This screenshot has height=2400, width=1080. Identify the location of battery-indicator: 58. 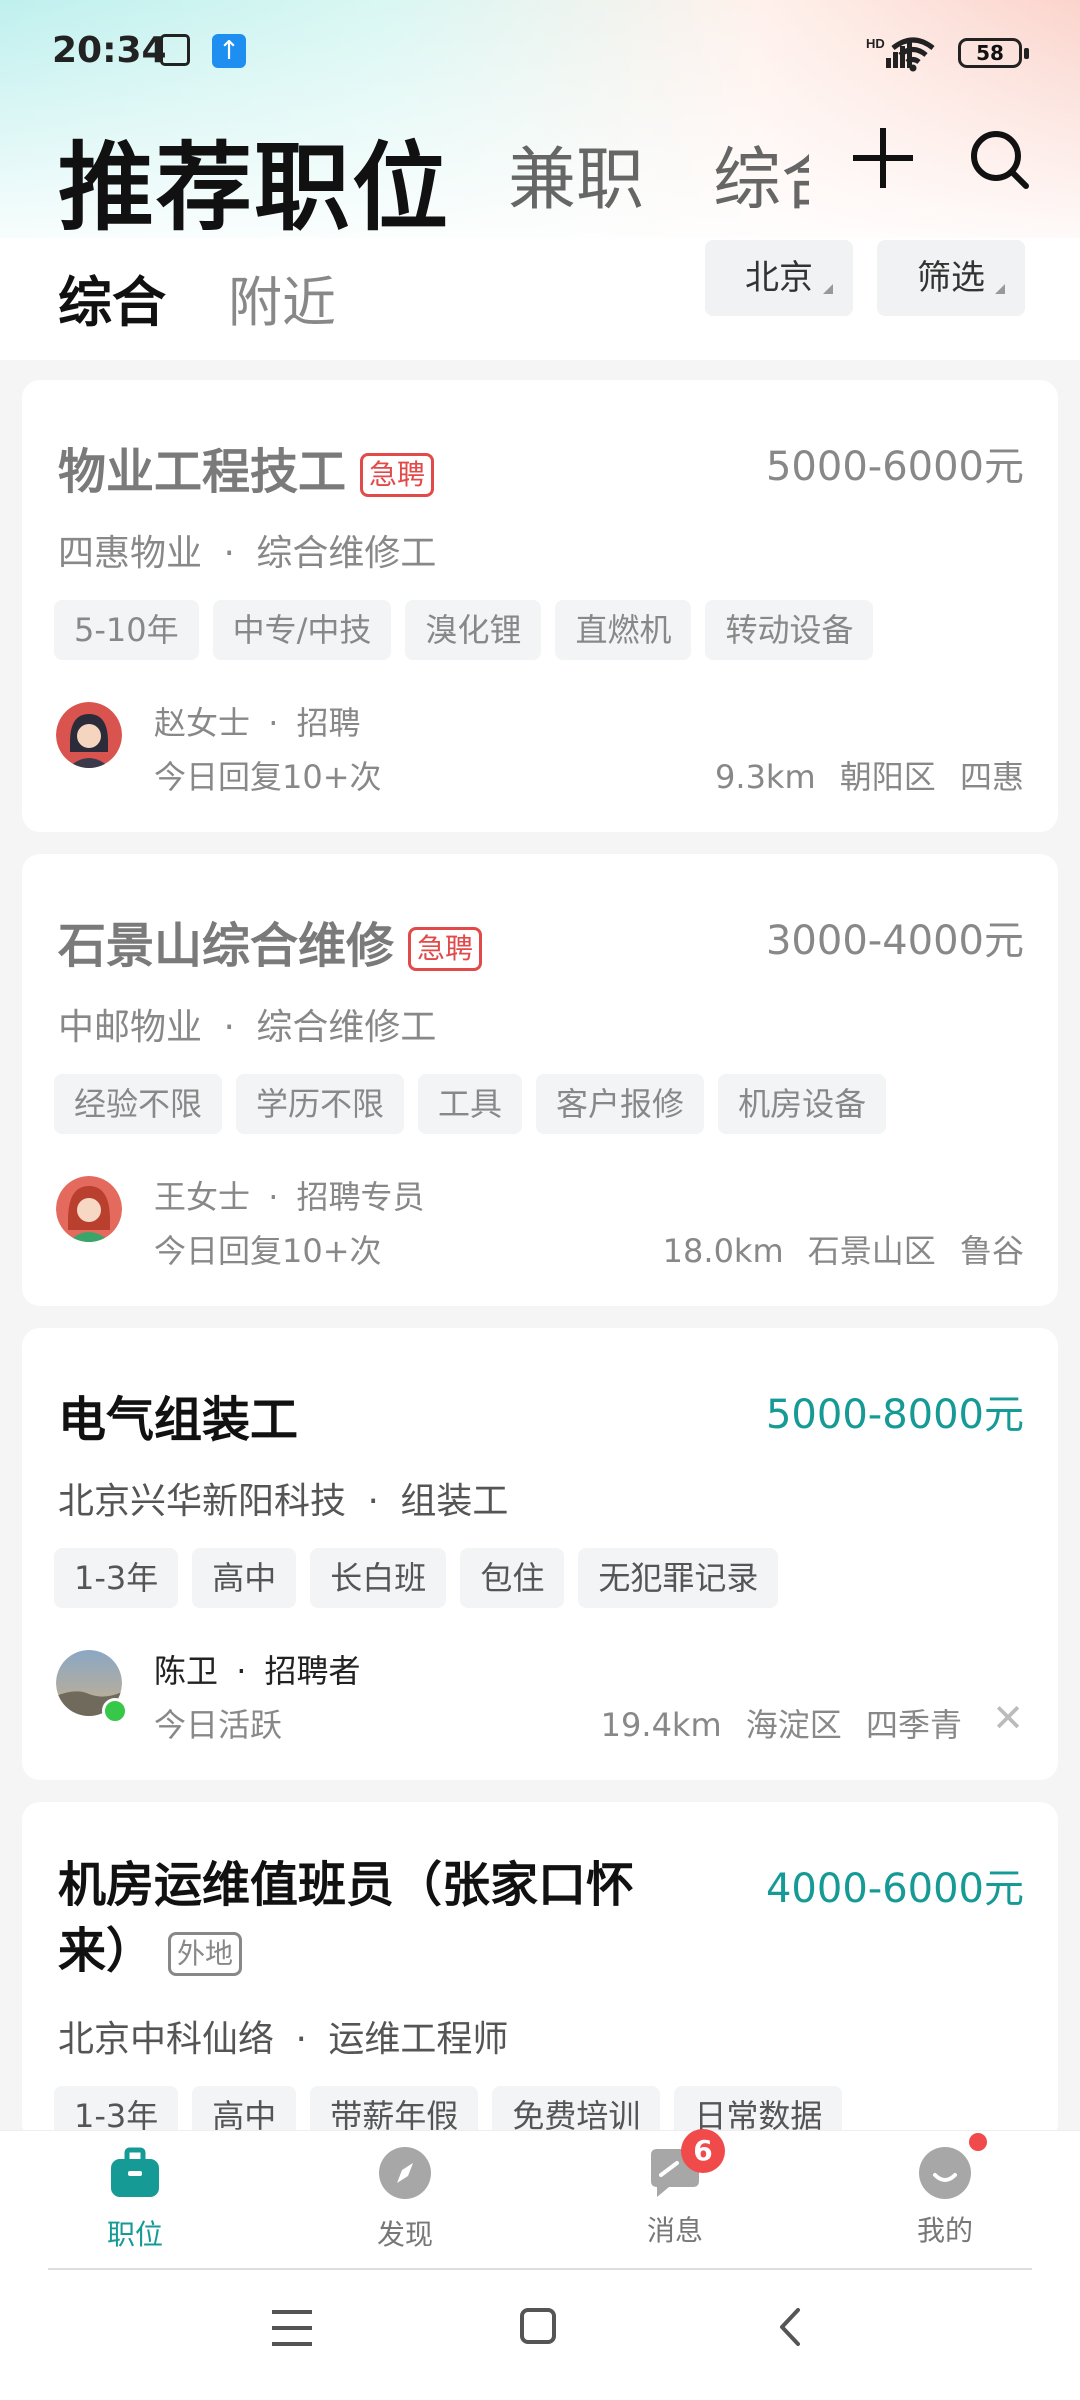
(993, 53).